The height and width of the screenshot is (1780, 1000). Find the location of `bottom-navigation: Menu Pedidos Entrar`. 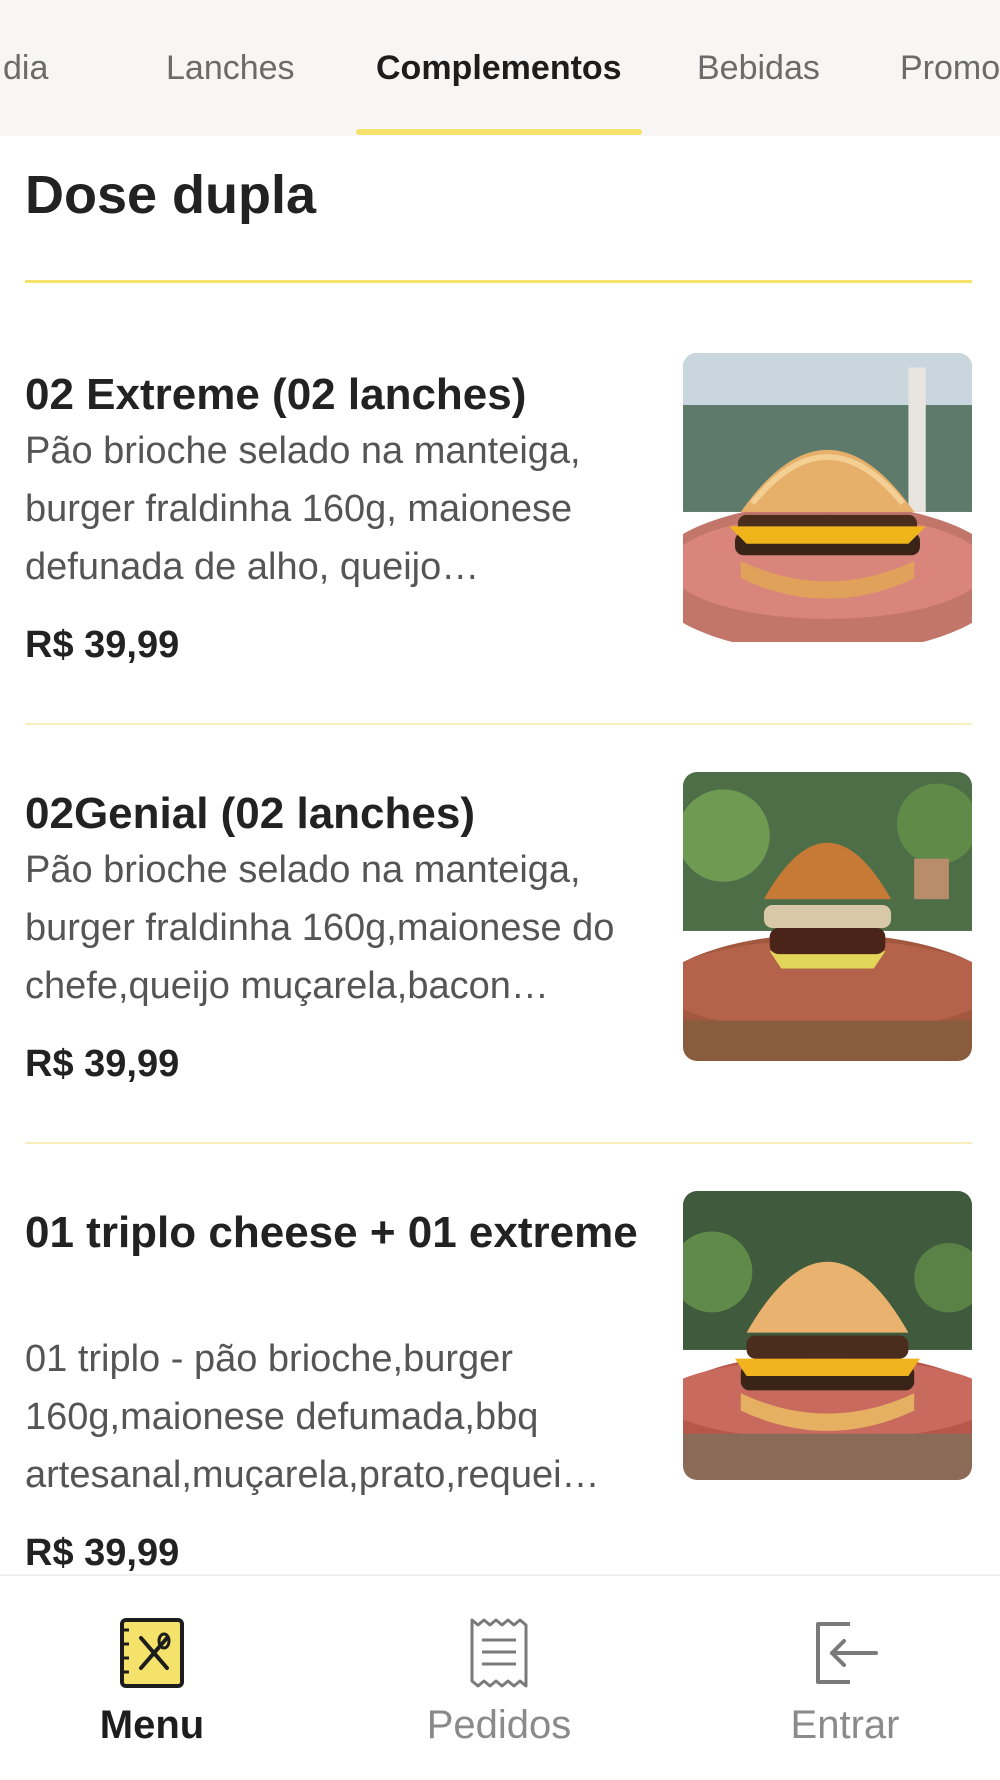

bottom-navigation: Menu Pedidos Entrar is located at coordinates (500, 1677).